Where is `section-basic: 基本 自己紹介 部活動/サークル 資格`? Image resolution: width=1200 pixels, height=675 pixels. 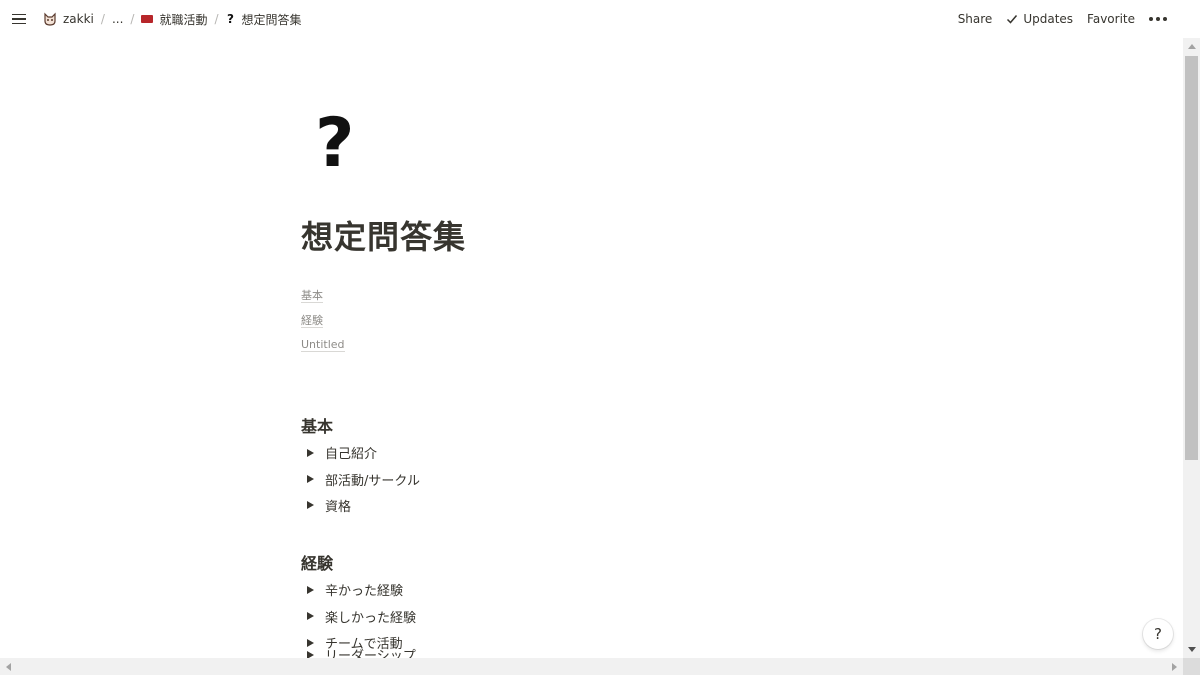 section-basic: 基本 自己紹介 部活動/サークル 資格 is located at coordinates (601, 466).